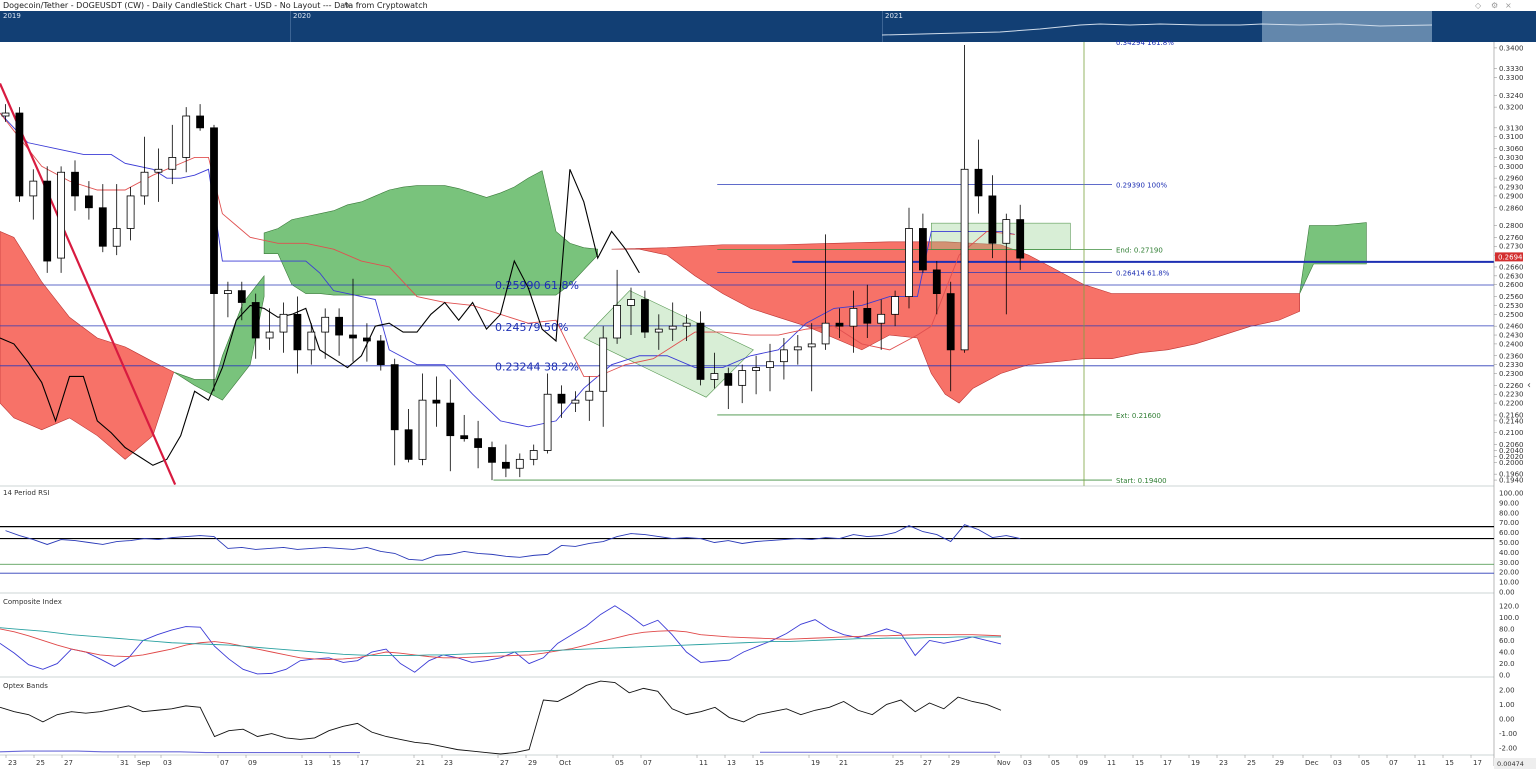 The image size is (1536, 769). Describe the element at coordinates (180, 752) in the screenshot. I see `optex-band-line` at that location.